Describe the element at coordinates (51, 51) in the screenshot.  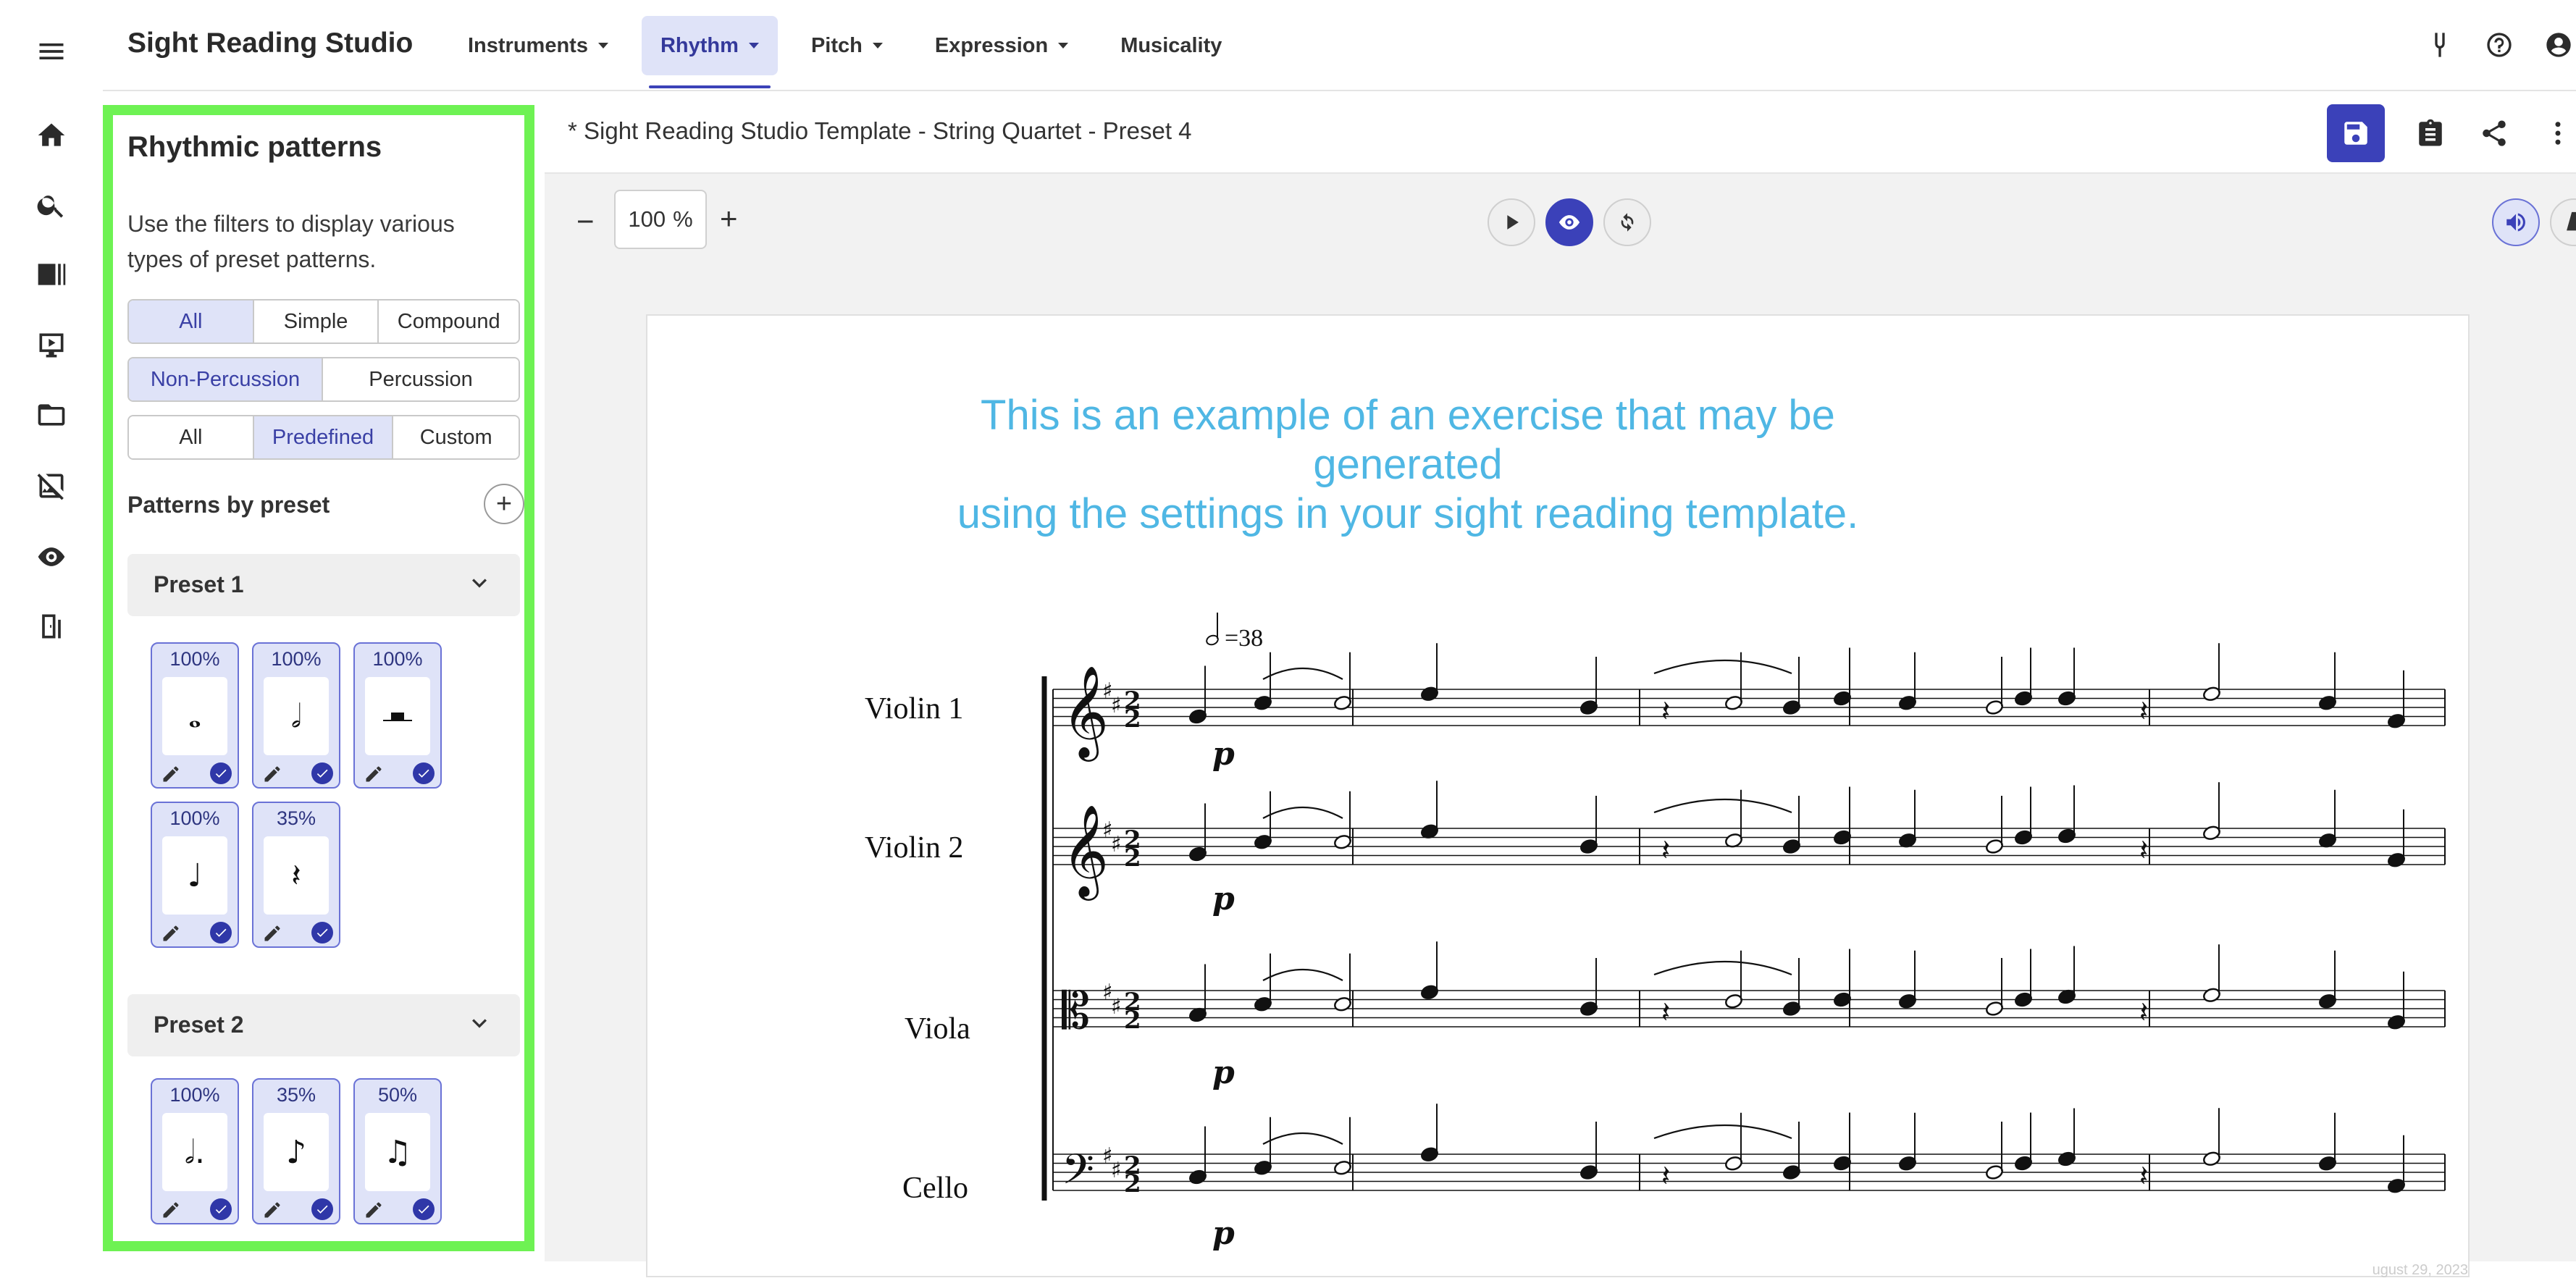
I see `menu-icon` at that location.